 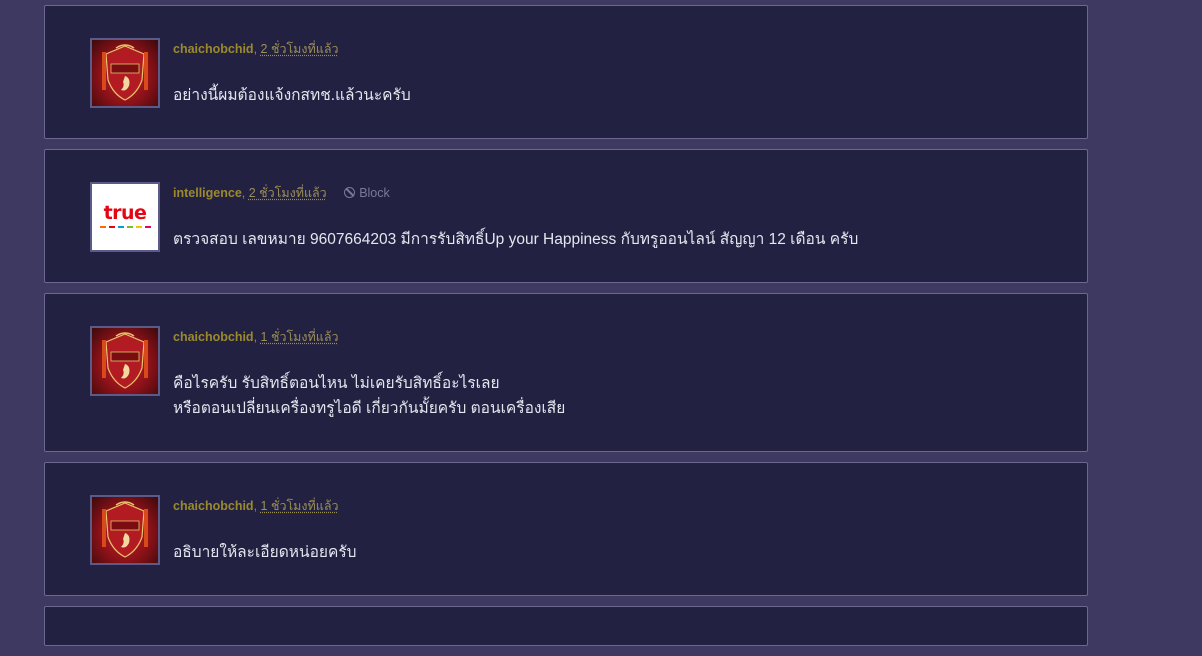 I want to click on comment-text-line: อย่างนี้ผมต้องแจ้งกสทช.แล้วนะครับ, so click(x=292, y=95).